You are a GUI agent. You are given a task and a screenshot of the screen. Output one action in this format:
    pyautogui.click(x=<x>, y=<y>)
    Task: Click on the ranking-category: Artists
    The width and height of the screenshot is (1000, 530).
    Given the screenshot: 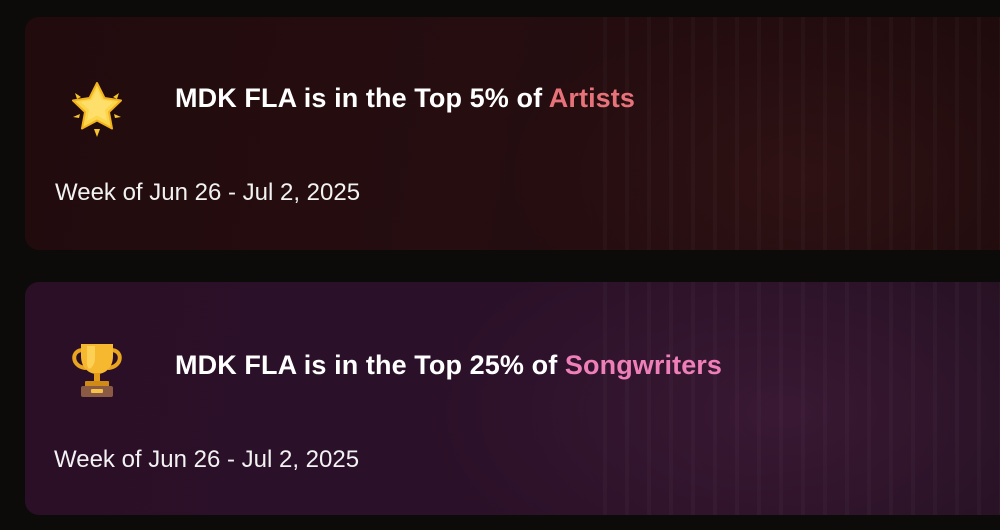 What is the action you would take?
    pyautogui.click(x=592, y=98)
    